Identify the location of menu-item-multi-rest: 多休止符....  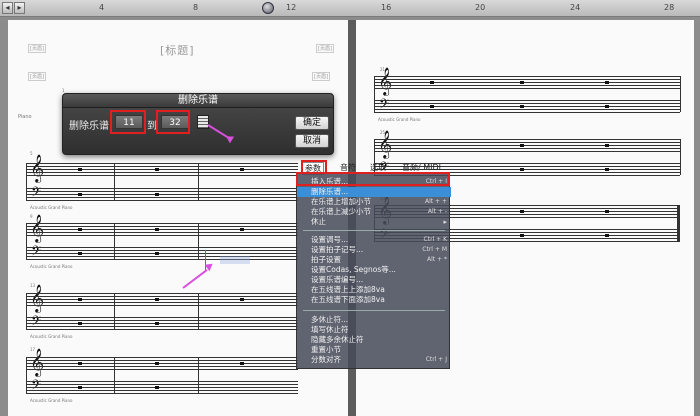
(374, 320).